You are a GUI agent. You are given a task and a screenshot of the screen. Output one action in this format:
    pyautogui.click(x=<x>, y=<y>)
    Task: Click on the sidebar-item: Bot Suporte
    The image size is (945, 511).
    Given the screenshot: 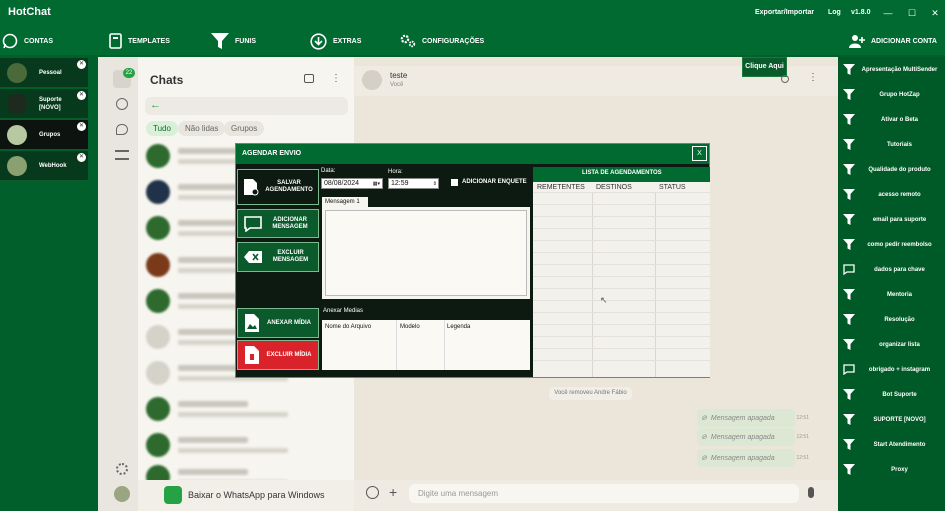 What is the action you would take?
    pyautogui.click(x=891, y=394)
    